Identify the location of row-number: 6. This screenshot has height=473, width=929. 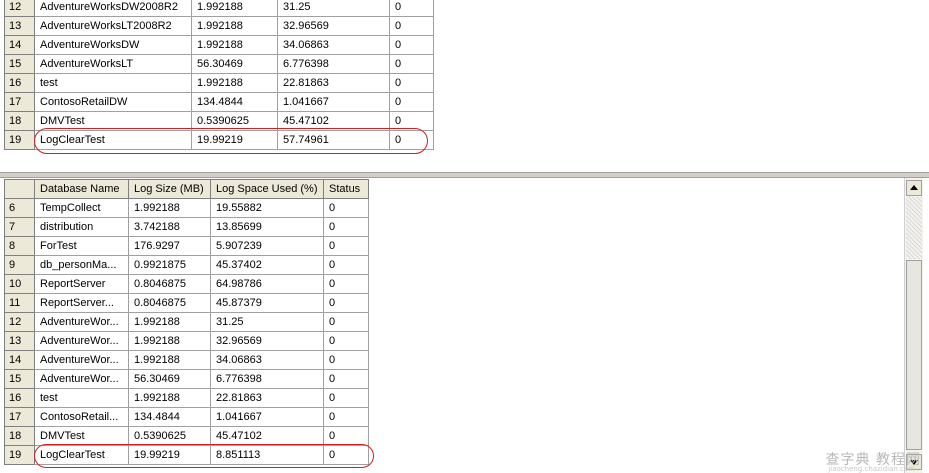
(19, 208).